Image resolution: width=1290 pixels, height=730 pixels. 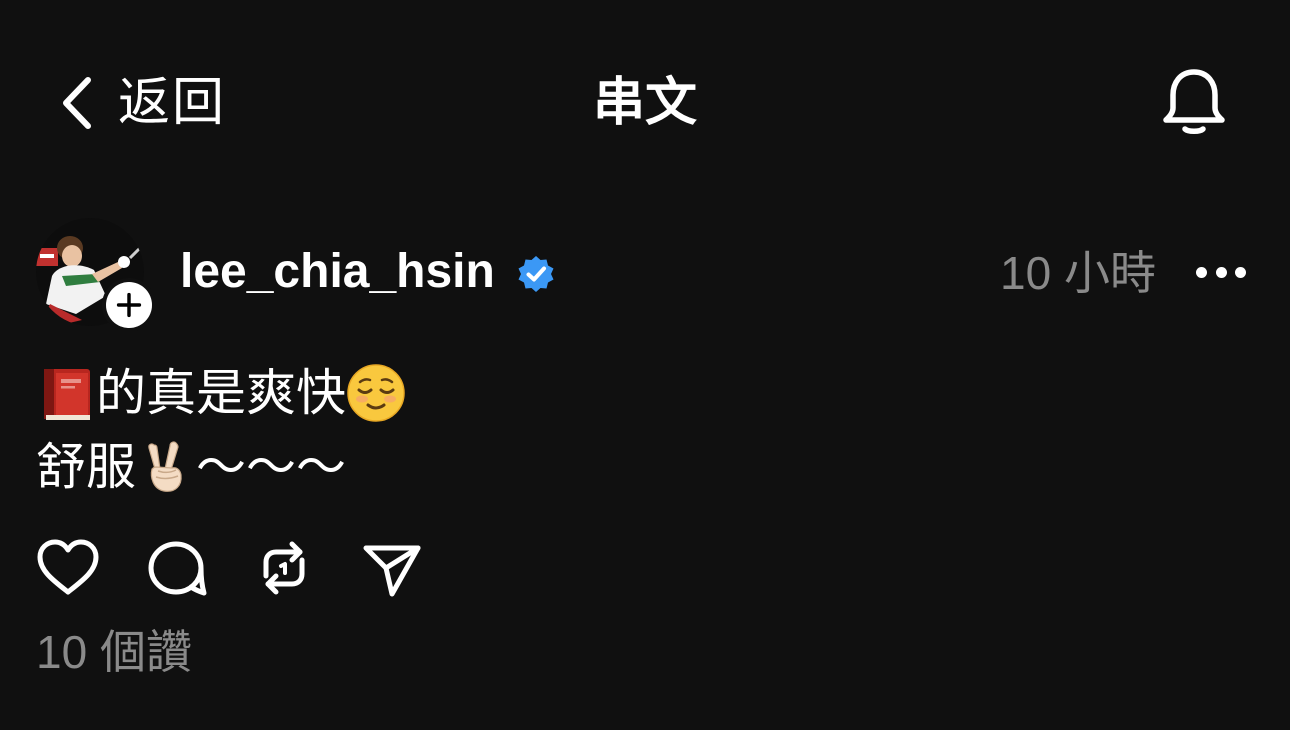 I want to click on comment-icon, so click(x=177, y=568).